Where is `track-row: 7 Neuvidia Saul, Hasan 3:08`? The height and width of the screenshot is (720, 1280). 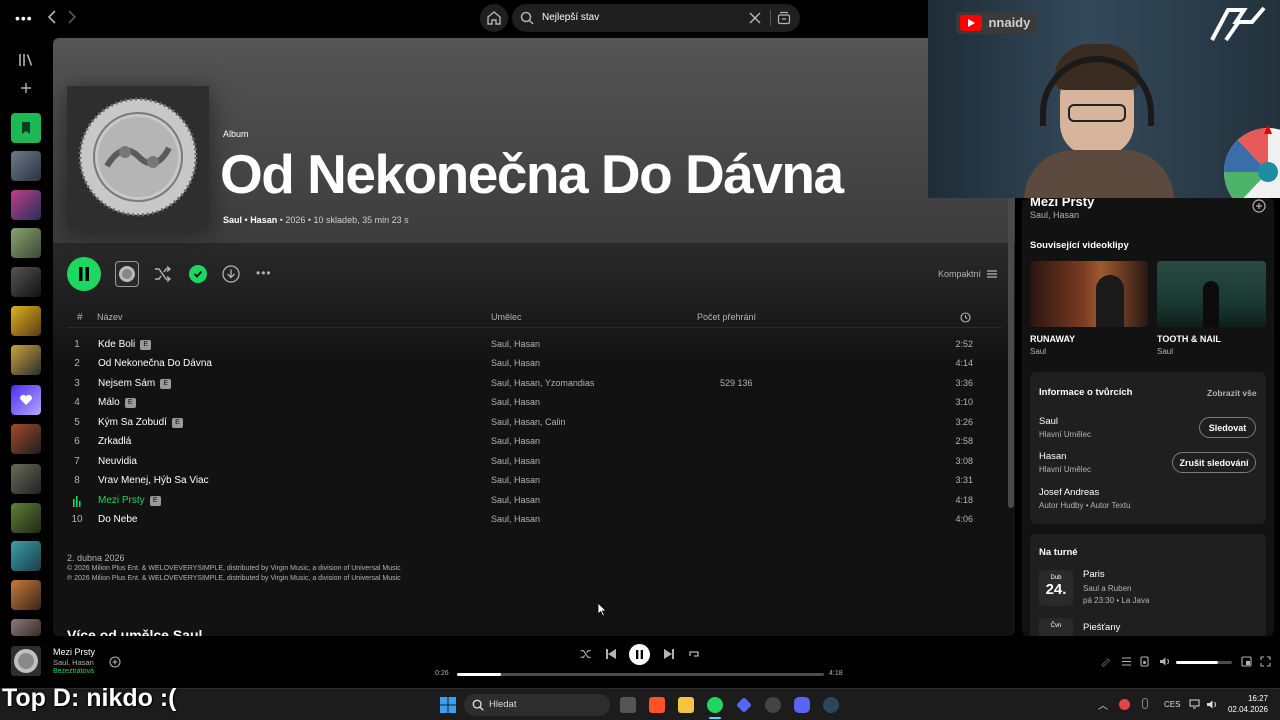
track-row: 7 Neuvidia Saul, Hasan 3:08 is located at coordinates (534, 465).